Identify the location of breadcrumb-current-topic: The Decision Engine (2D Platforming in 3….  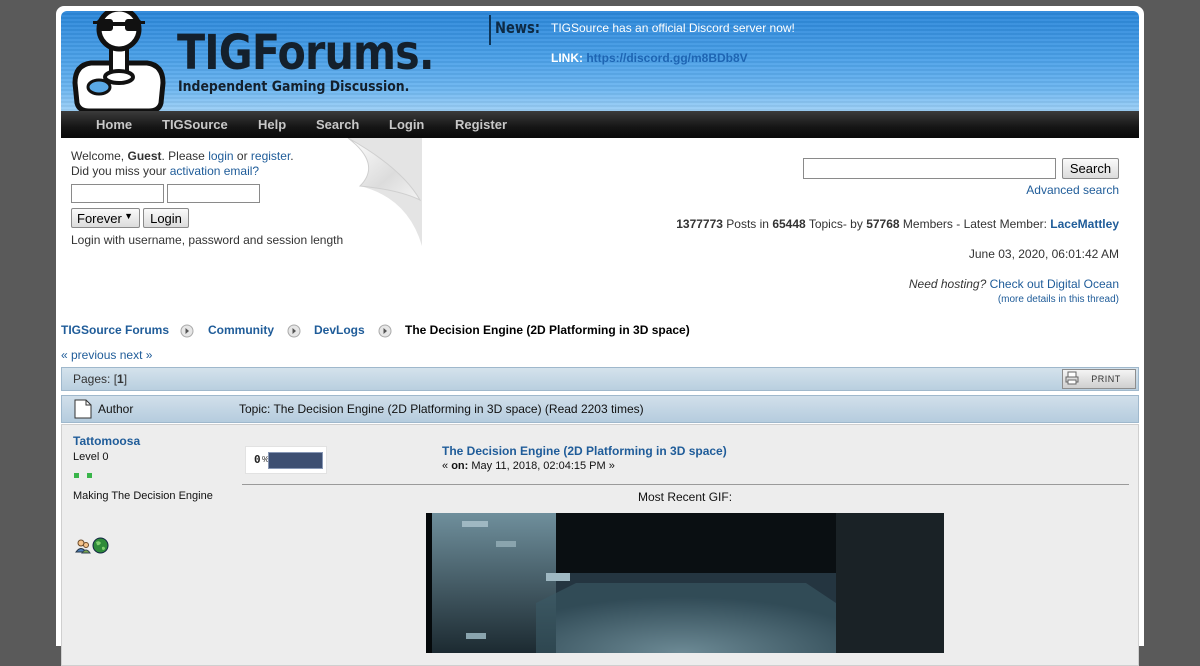
(547, 330).